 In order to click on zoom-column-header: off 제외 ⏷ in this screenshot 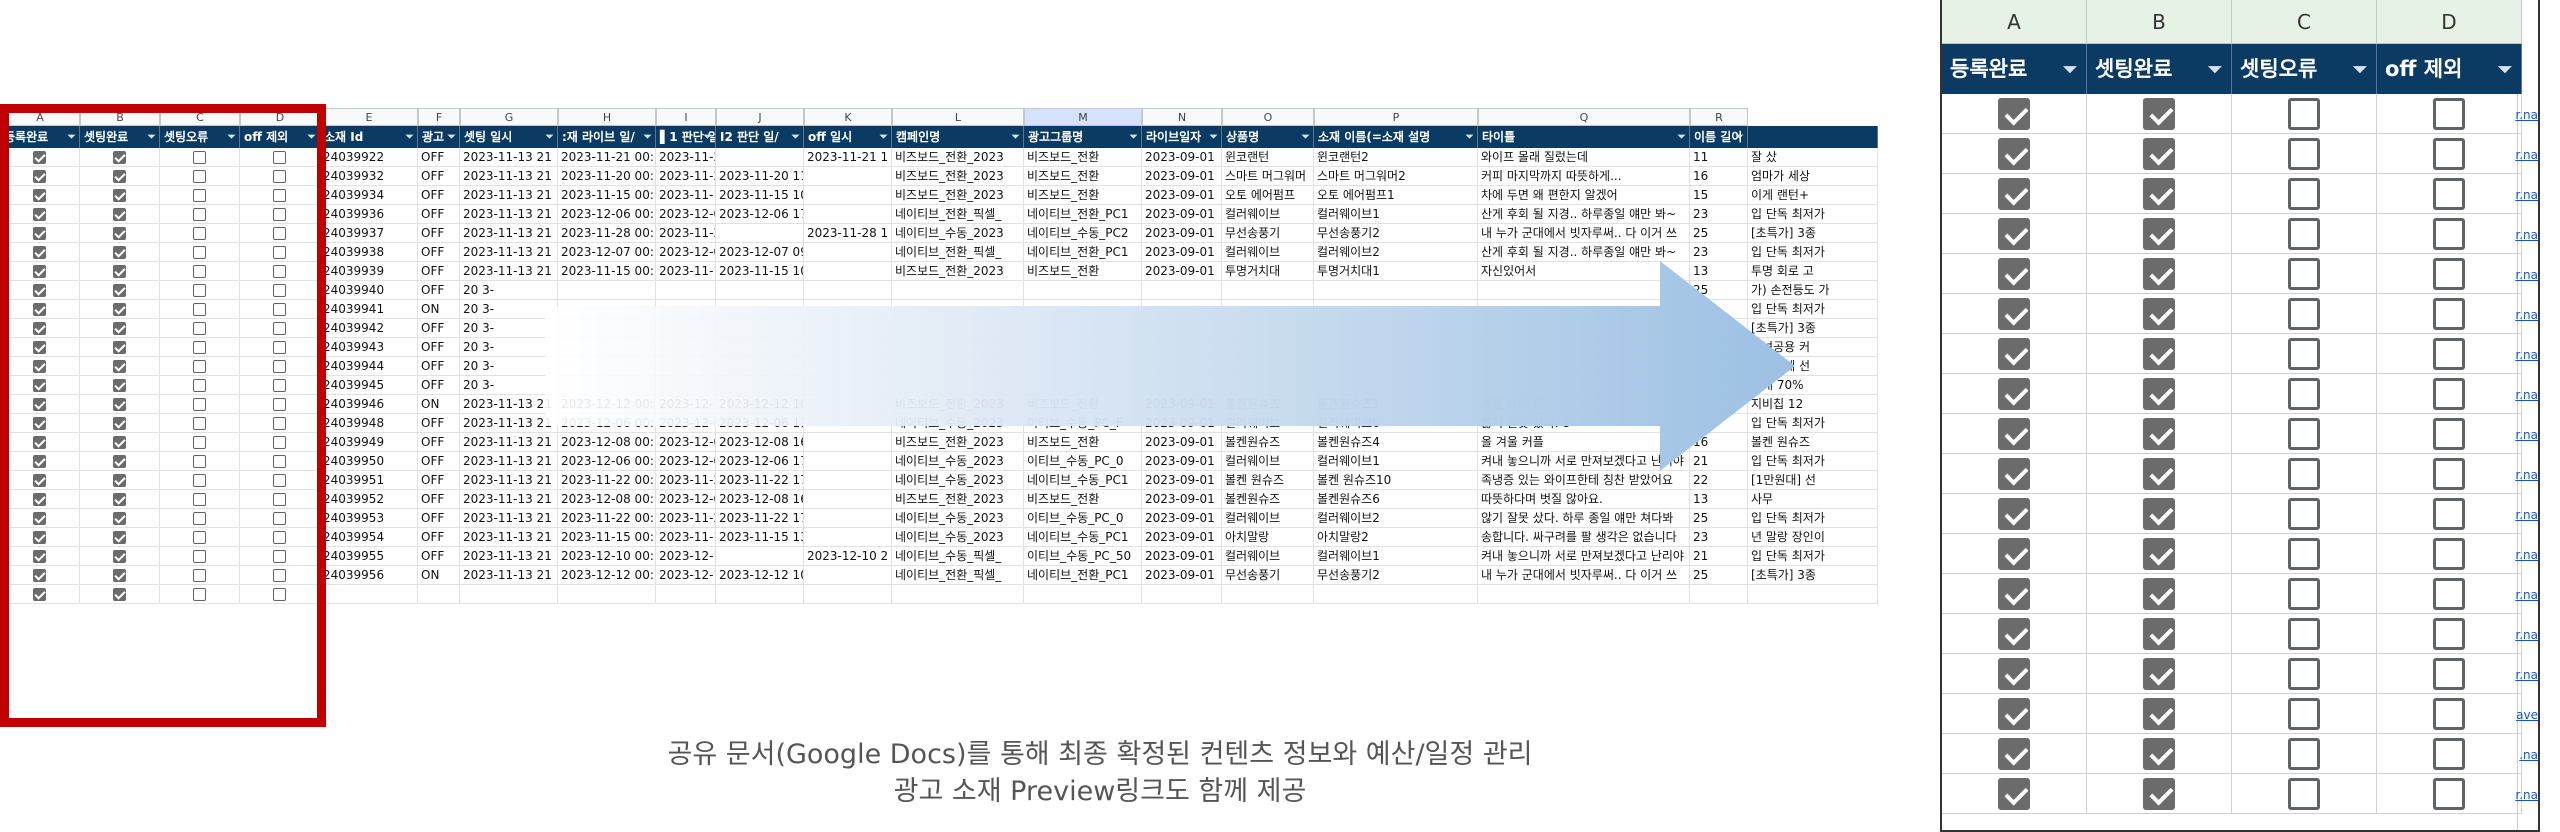, I will do `click(2449, 69)`.